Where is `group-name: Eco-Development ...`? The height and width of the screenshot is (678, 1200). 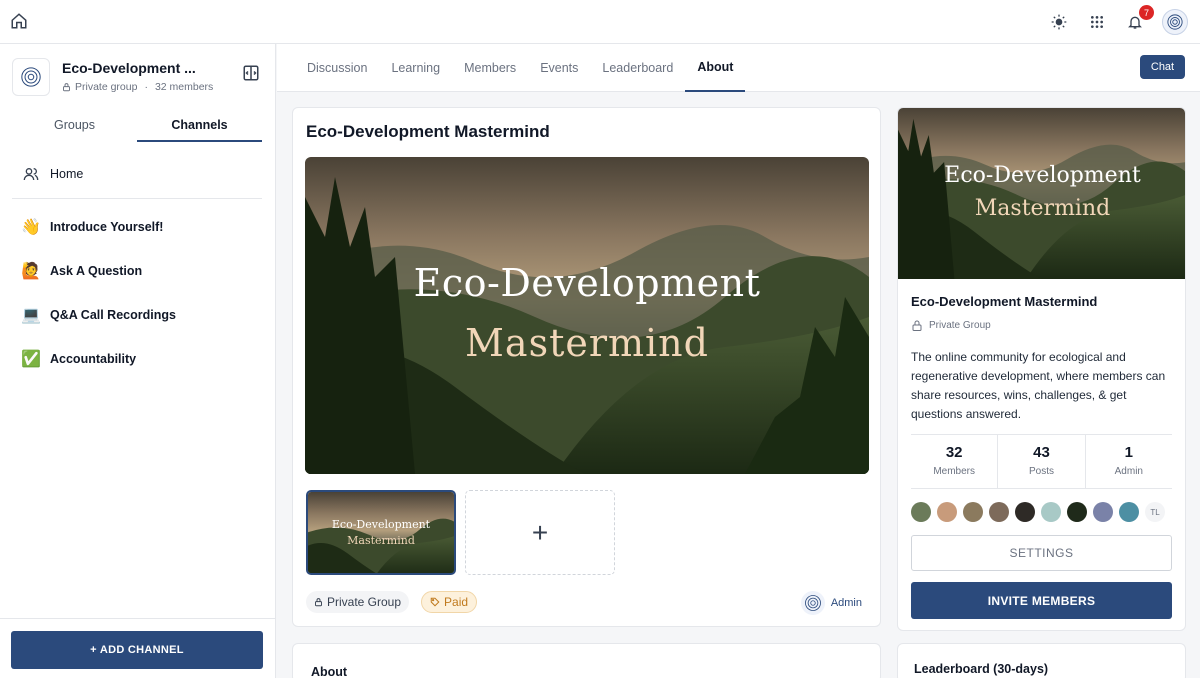
group-name: Eco-Development ... is located at coordinates (129, 68).